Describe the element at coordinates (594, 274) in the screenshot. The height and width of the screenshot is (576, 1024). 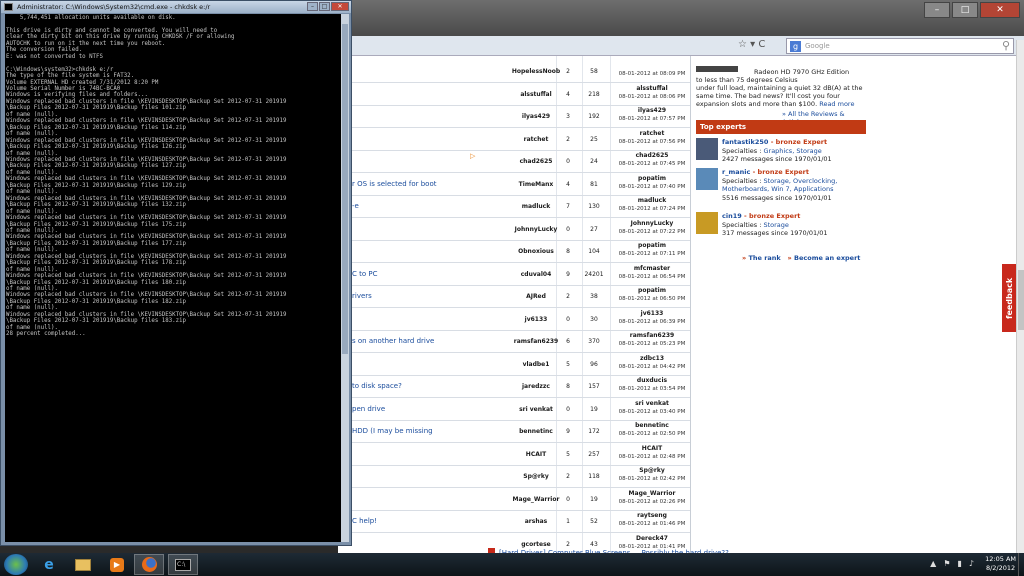
I see `view-count: 24201` at that location.